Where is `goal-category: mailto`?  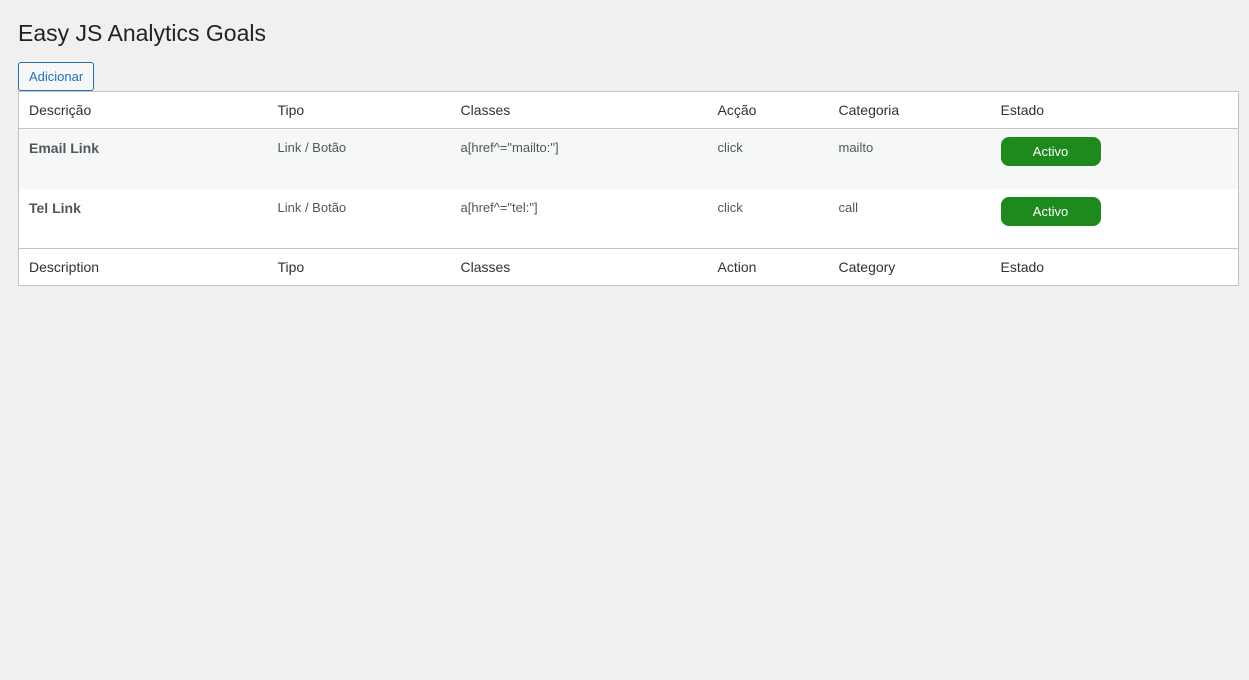 goal-category: mailto is located at coordinates (856, 147).